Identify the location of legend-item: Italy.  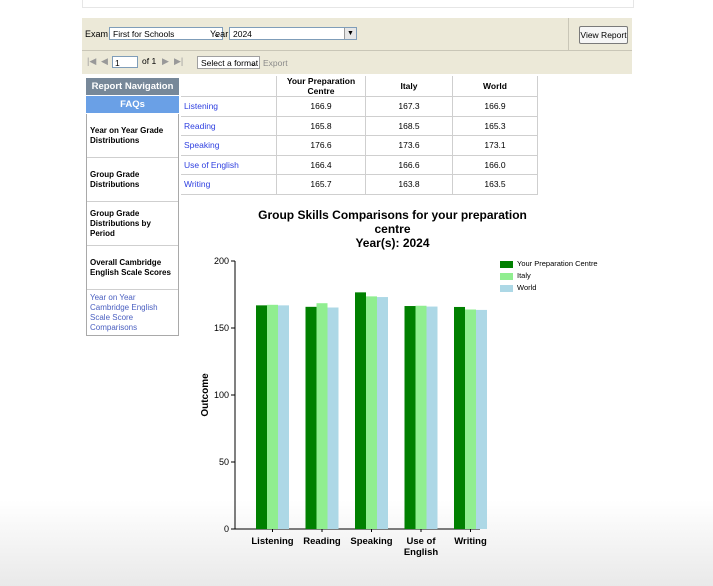
(549, 276).